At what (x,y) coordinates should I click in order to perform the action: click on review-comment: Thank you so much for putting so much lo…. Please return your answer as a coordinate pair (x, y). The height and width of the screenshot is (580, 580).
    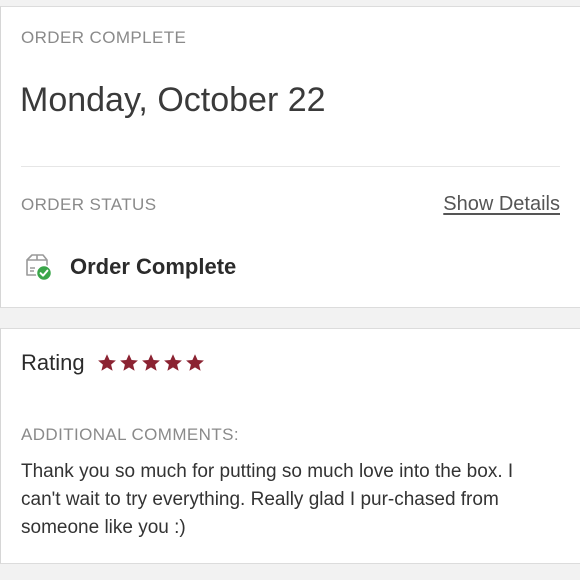
    Looking at the image, I should click on (267, 499).